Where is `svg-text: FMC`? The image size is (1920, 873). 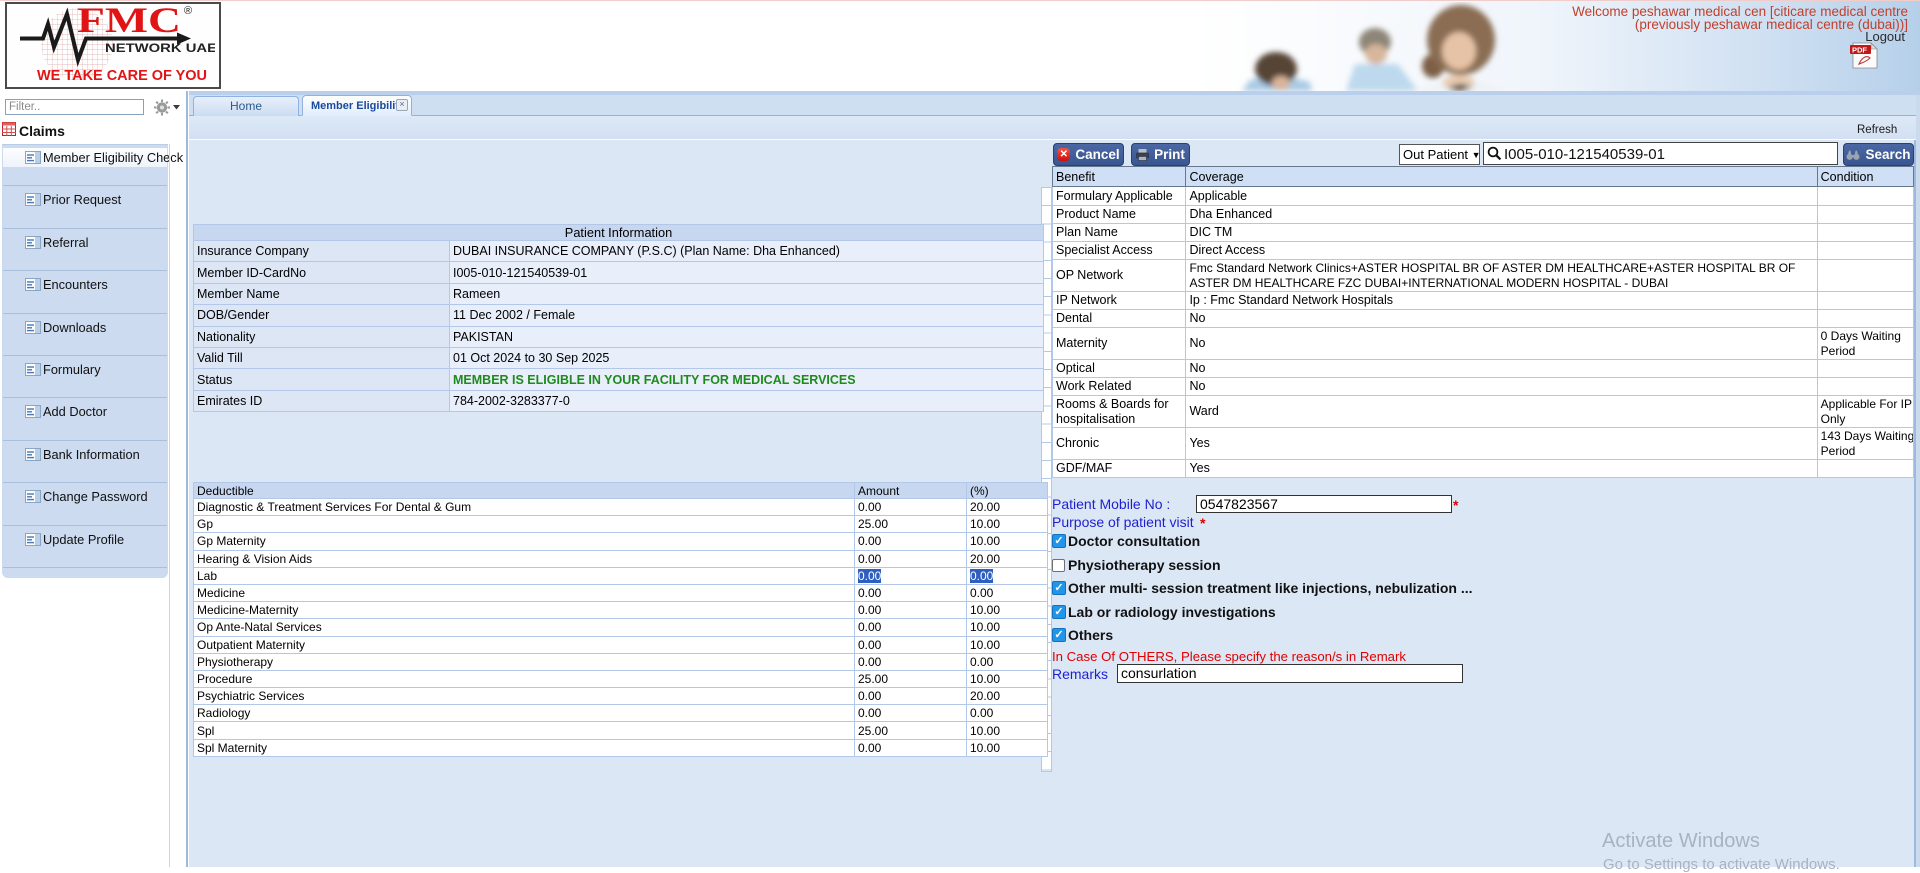
svg-text: FMC is located at coordinates (129, 22).